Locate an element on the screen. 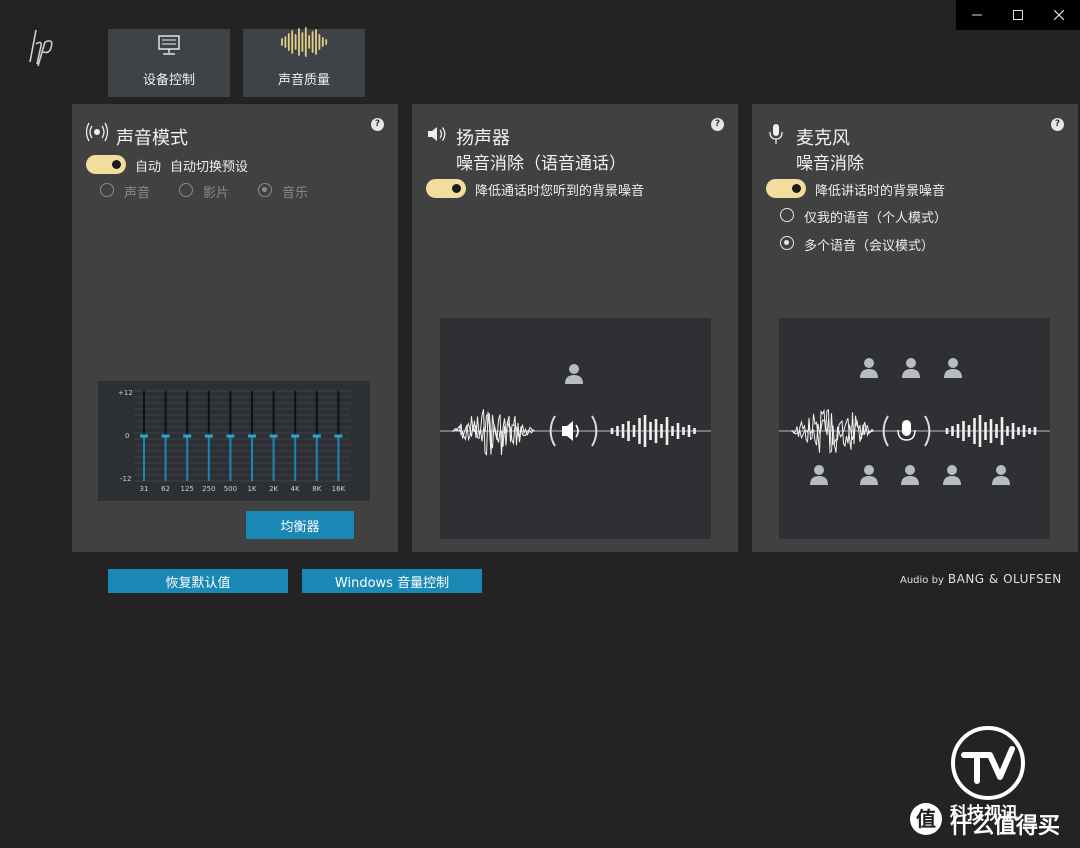 The width and height of the screenshot is (1080, 848). equalizer-button: 均衡器 is located at coordinates (300, 525).